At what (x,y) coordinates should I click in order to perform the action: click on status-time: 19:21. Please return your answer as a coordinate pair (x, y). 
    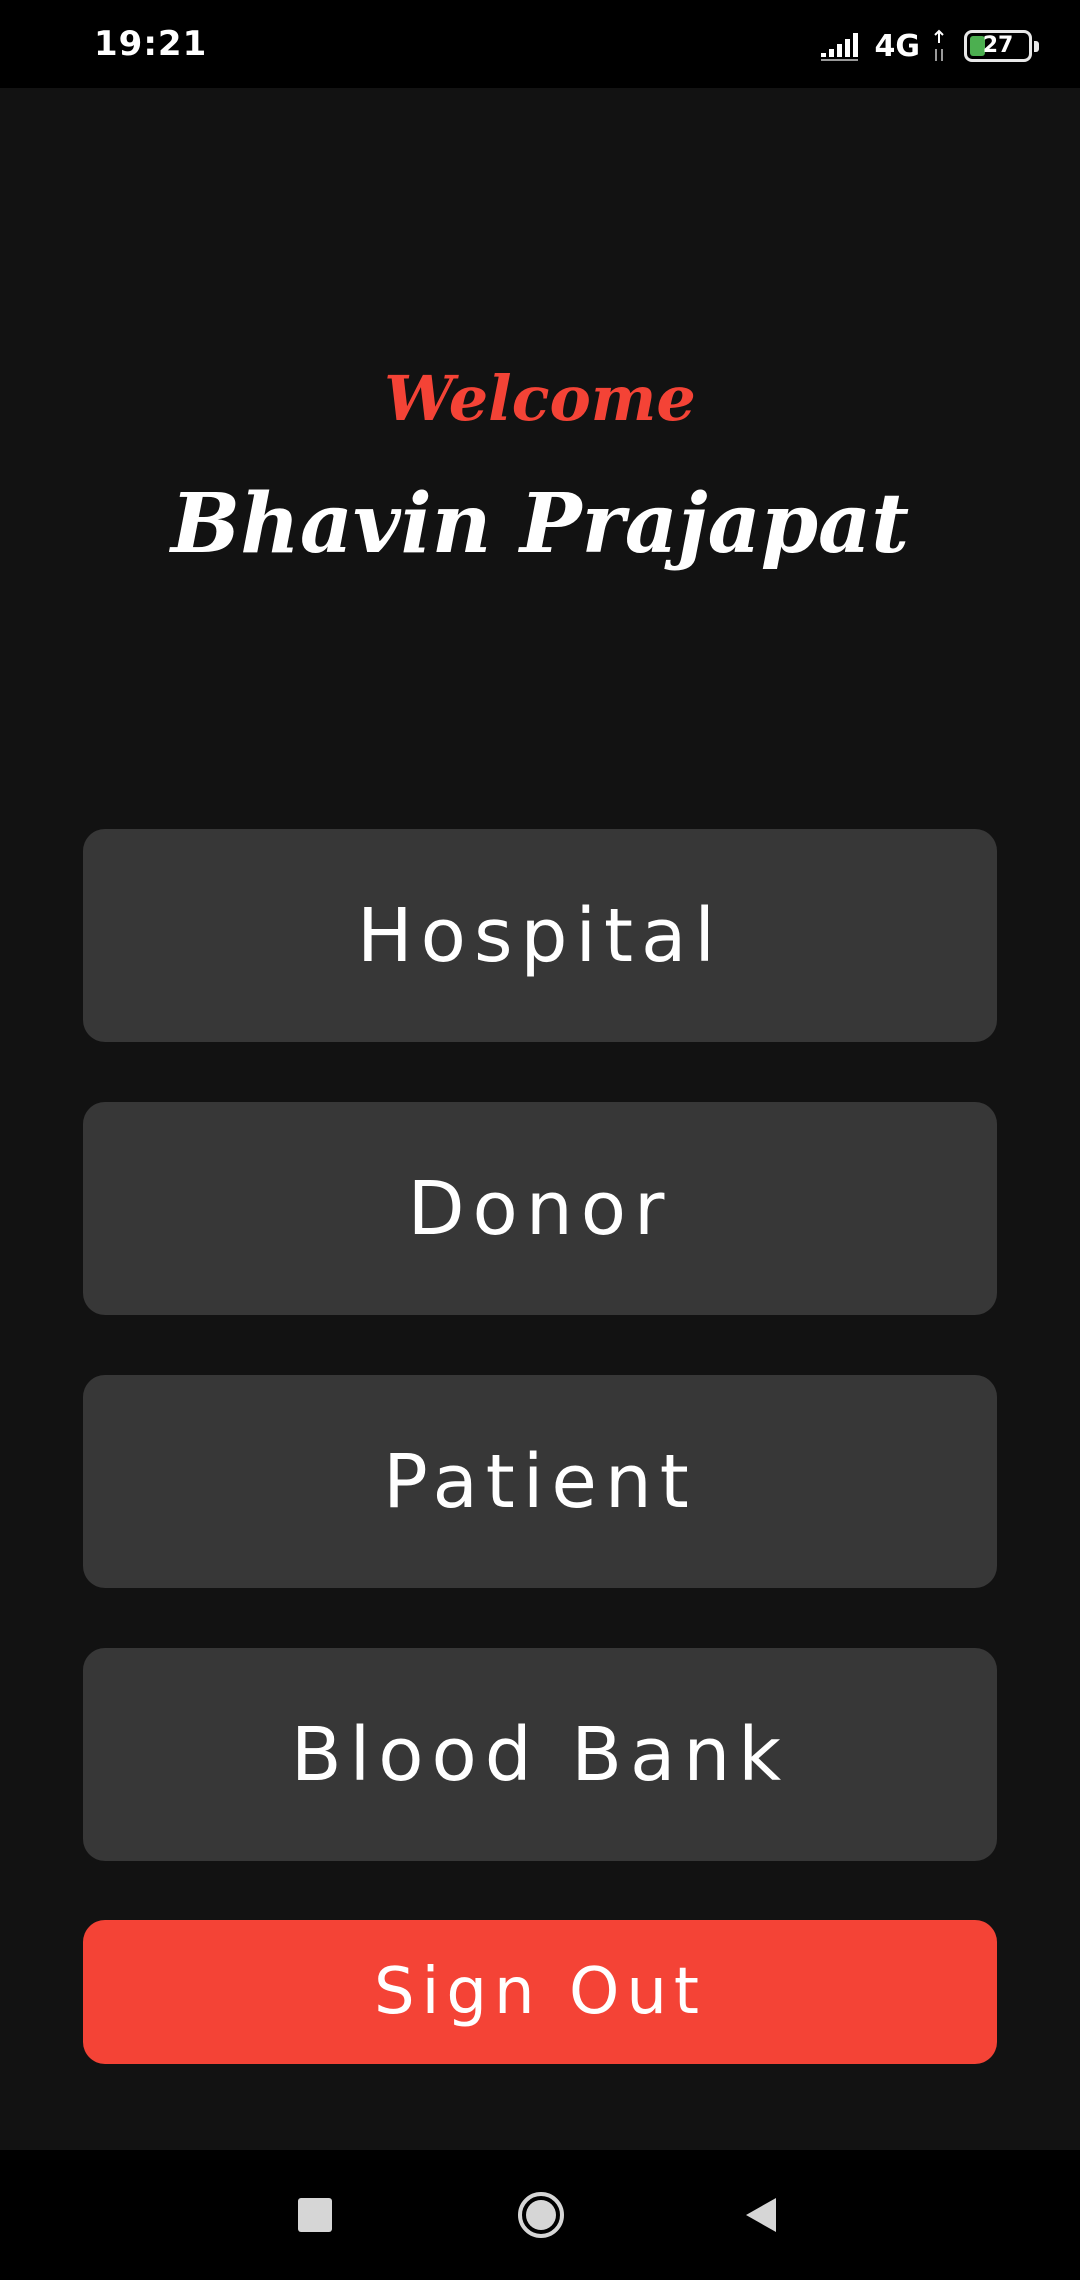
    Looking at the image, I should click on (151, 44).